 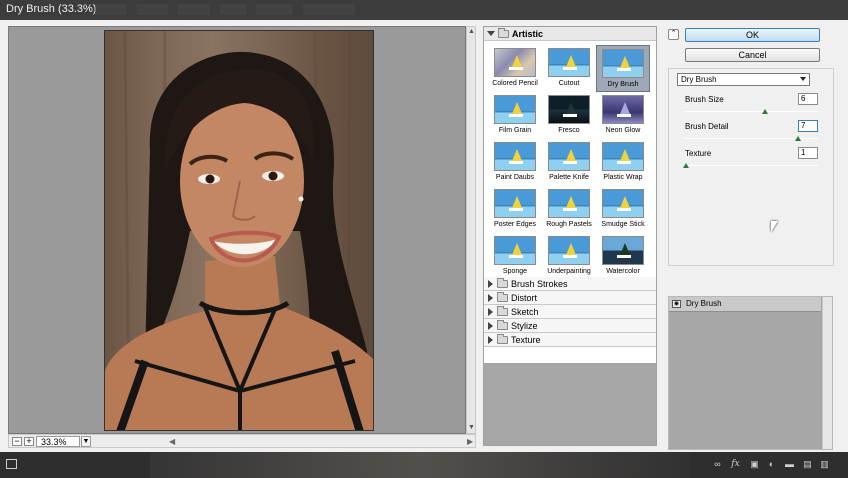 What do you see at coordinates (525, 311) in the screenshot?
I see `category-label: Sketch` at bounding box center [525, 311].